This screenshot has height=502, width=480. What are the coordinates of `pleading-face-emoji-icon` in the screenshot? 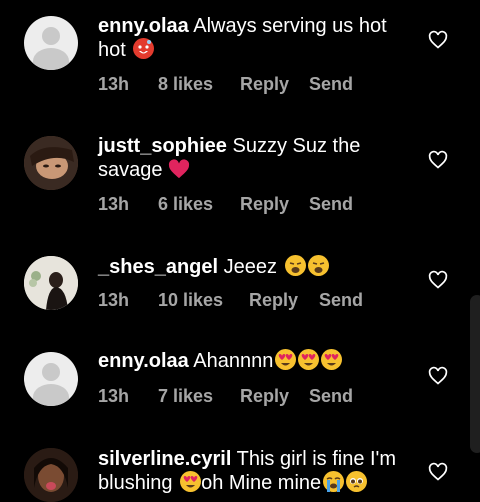 It's located at (357, 481).